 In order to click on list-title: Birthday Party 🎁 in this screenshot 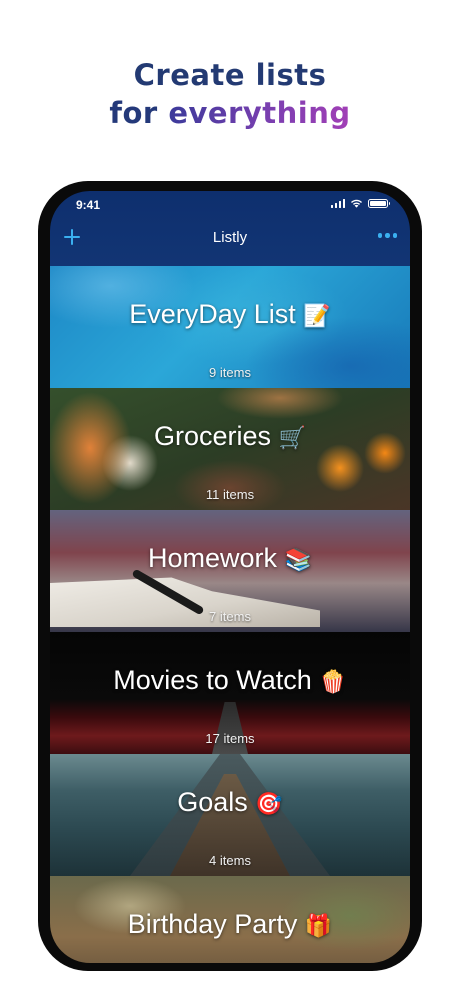, I will do `click(230, 924)`.